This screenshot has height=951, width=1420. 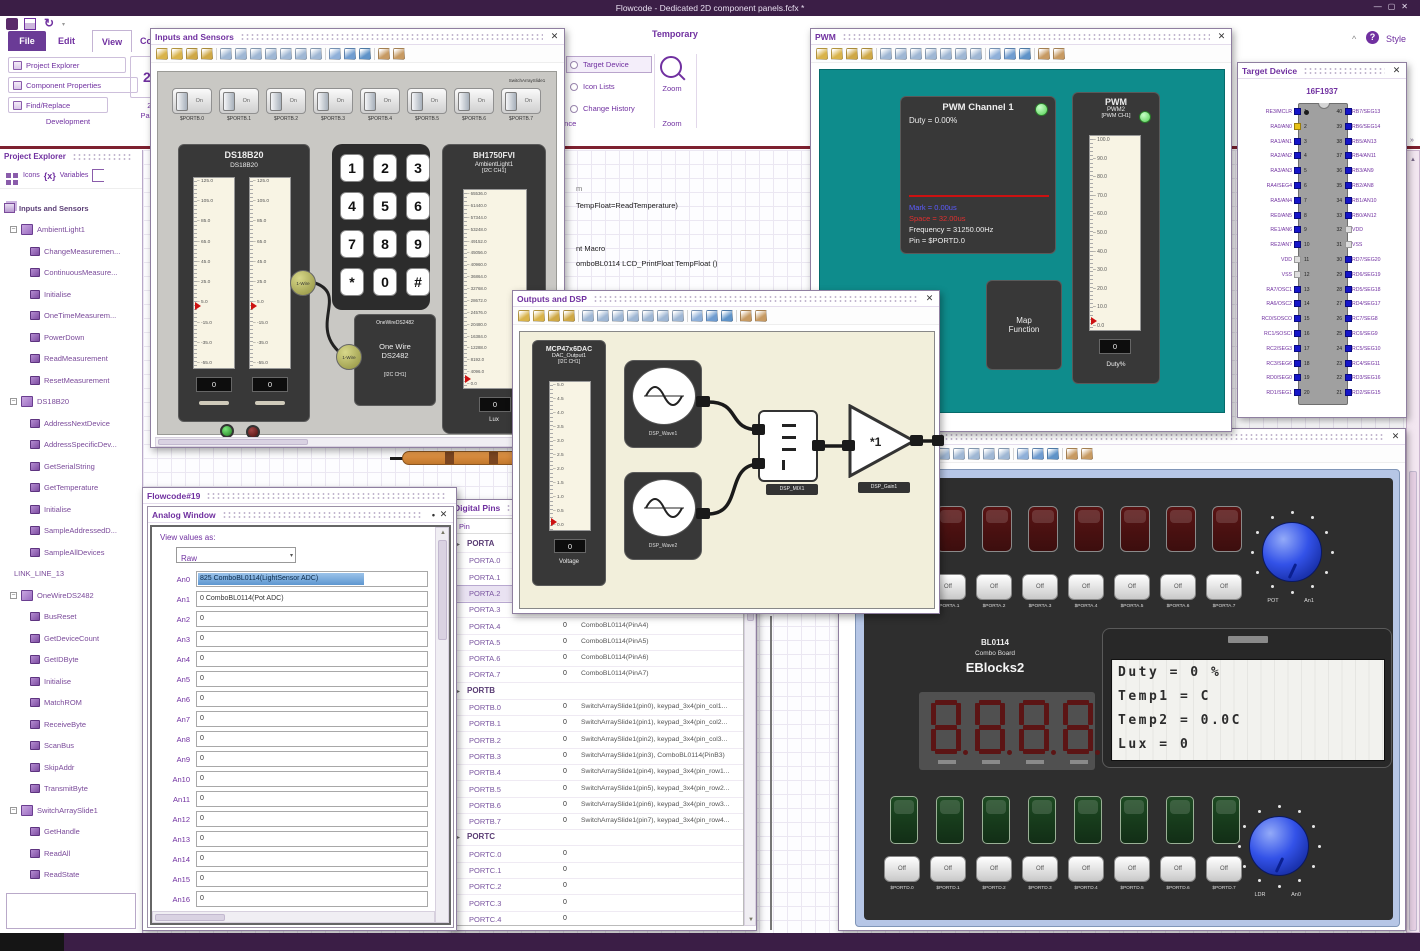 What do you see at coordinates (67, 65) in the screenshot?
I see `project-explorer-button: Project Explorer` at bounding box center [67, 65].